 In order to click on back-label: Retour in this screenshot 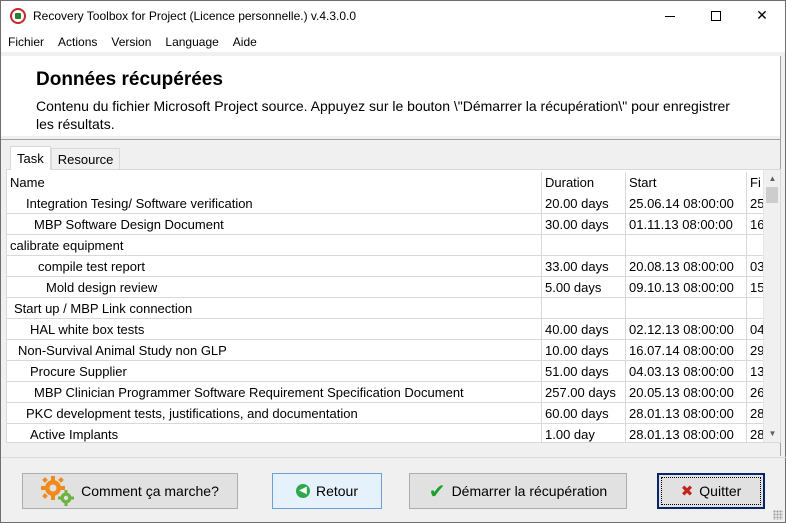, I will do `click(337, 491)`.